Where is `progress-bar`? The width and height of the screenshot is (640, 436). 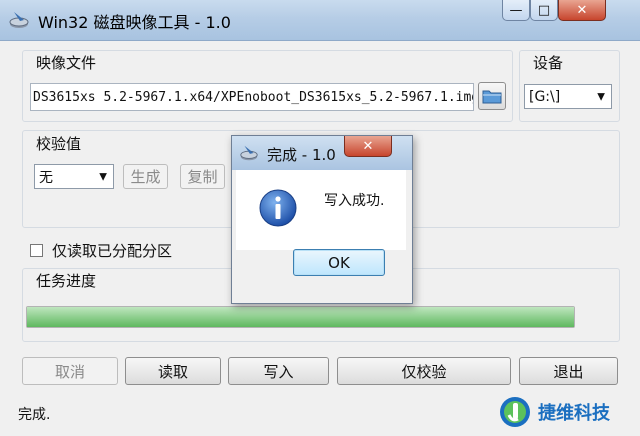 progress-bar is located at coordinates (300, 317).